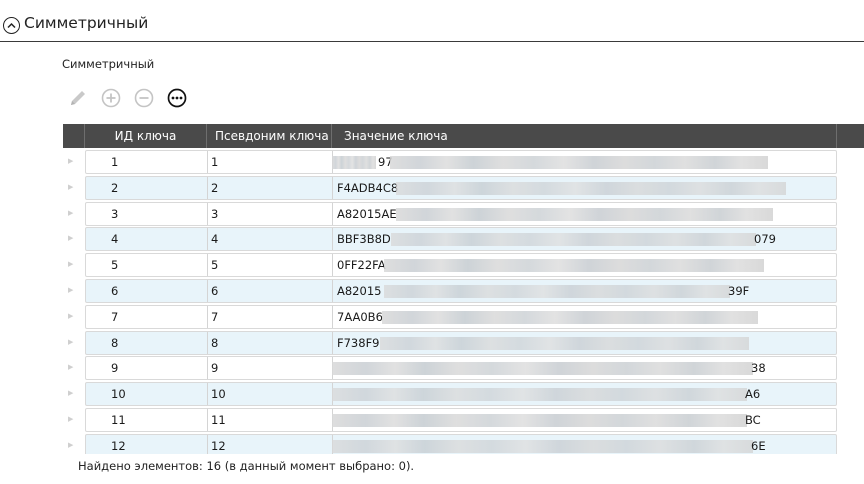  I want to click on more-button, so click(177, 98).